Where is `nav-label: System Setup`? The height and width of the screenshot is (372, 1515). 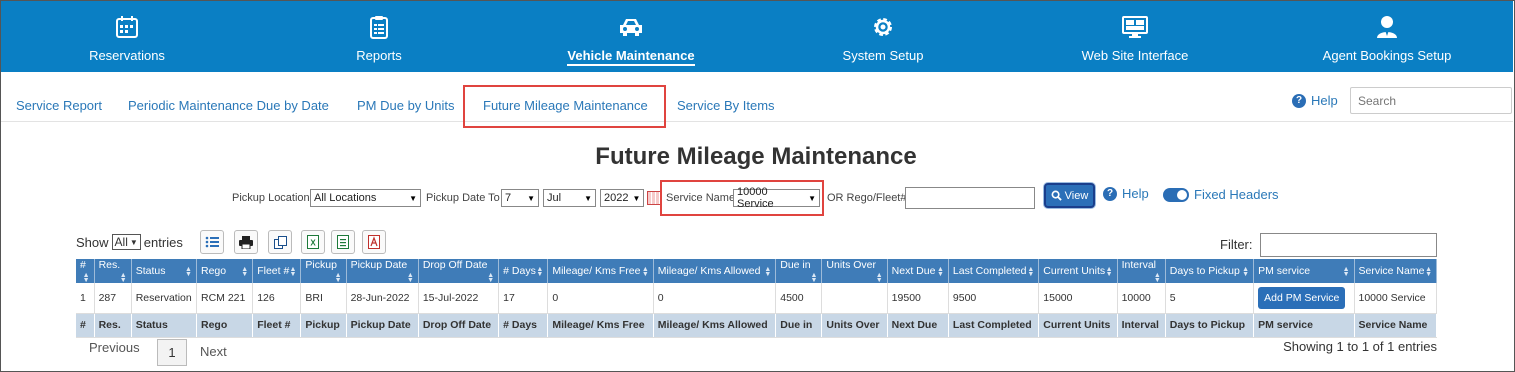 nav-label: System Setup is located at coordinates (883, 55).